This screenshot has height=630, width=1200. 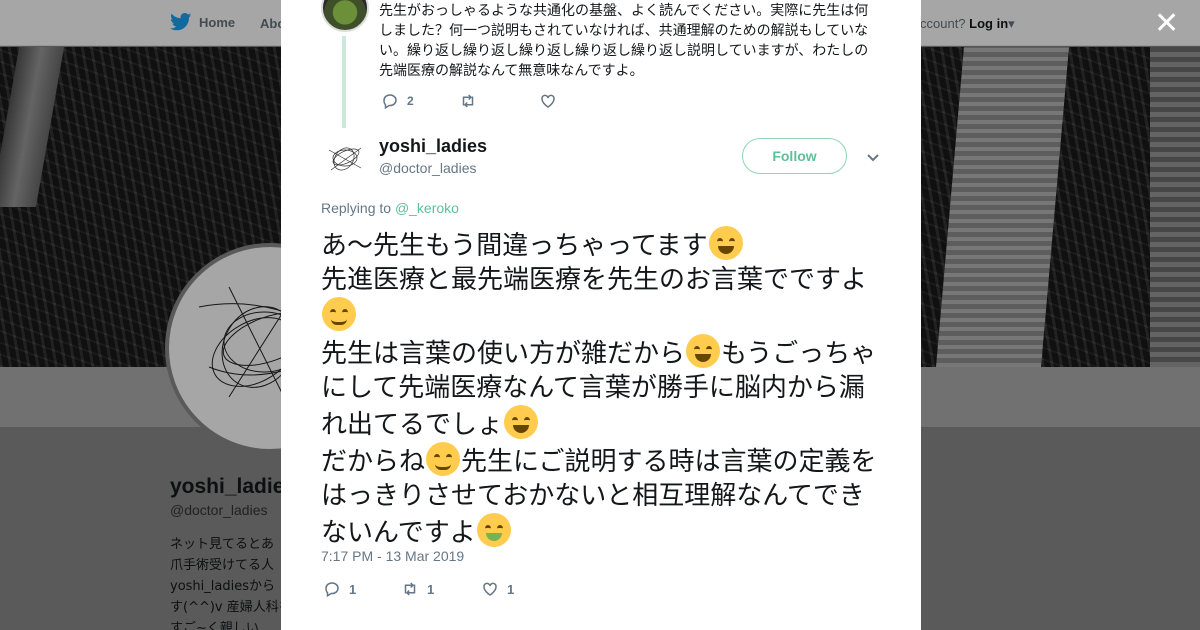 I want to click on tweet-actions: 1 1 1, so click(x=418, y=589).